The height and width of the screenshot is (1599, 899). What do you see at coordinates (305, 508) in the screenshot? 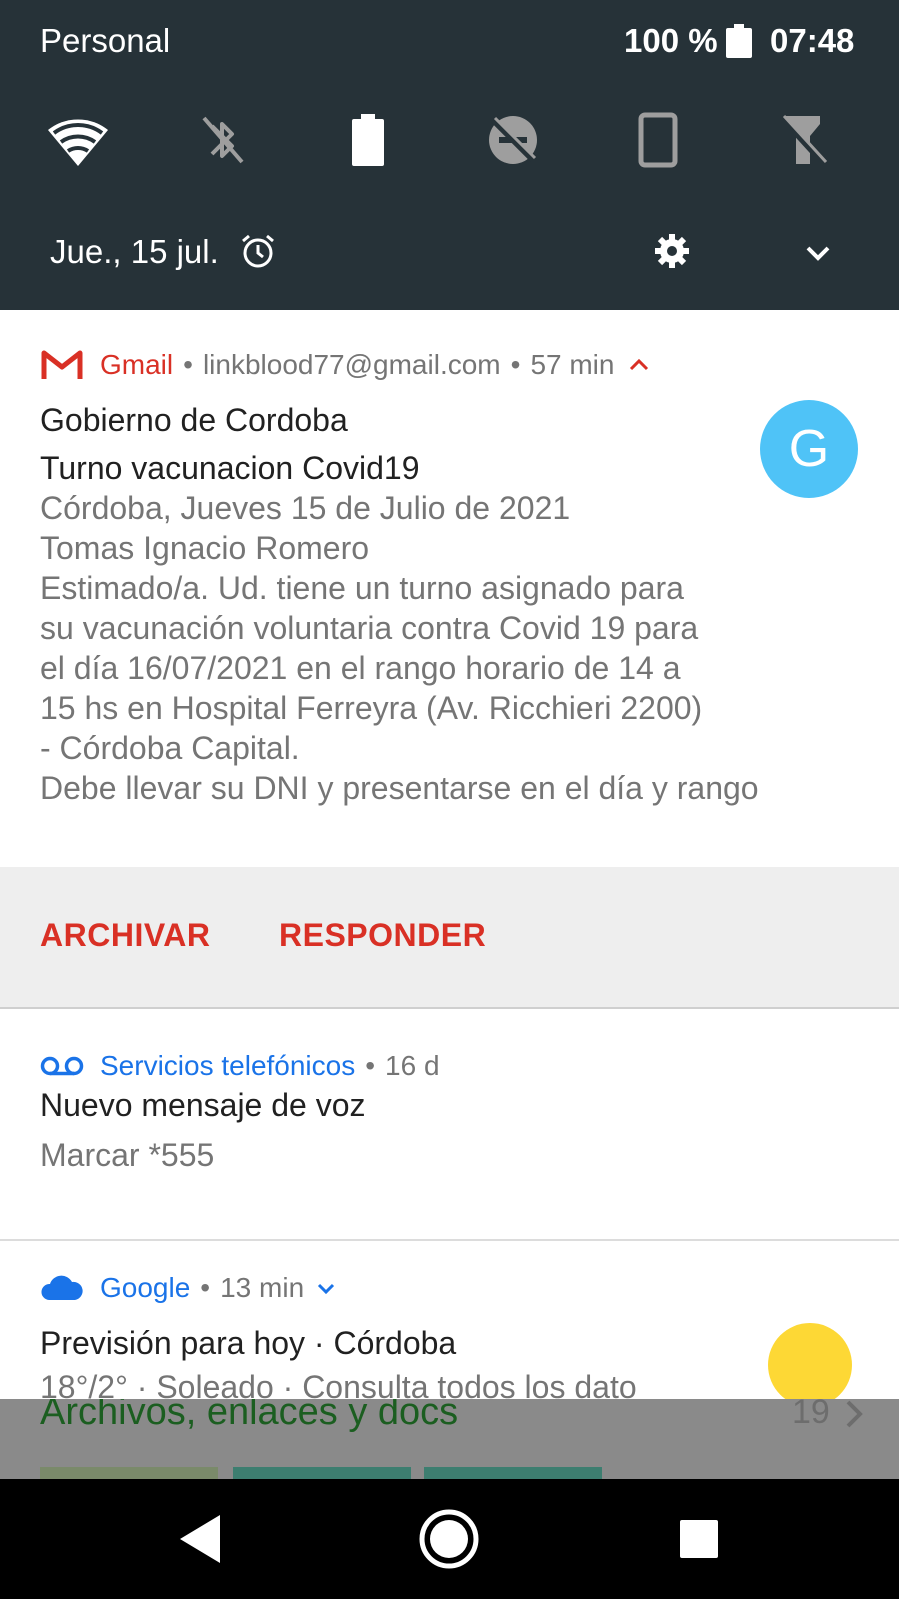
I see `body-line: Córdoba, Jueves 15 de Julio de 2021` at bounding box center [305, 508].